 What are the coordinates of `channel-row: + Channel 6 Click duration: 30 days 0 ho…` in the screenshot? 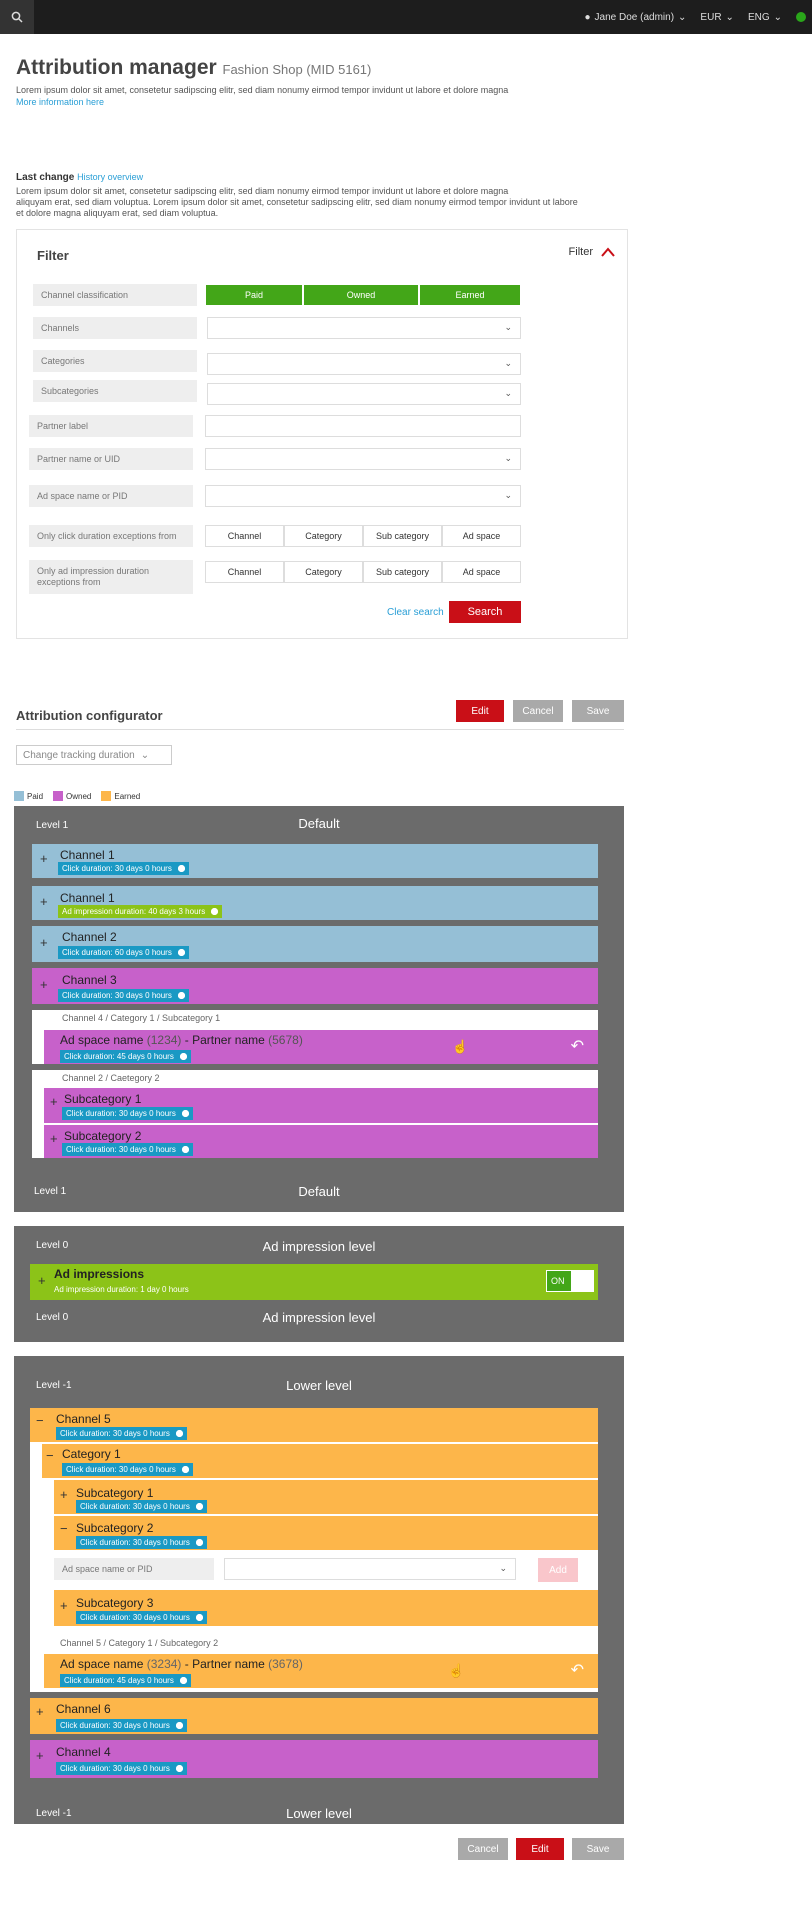 It's located at (314, 1716).